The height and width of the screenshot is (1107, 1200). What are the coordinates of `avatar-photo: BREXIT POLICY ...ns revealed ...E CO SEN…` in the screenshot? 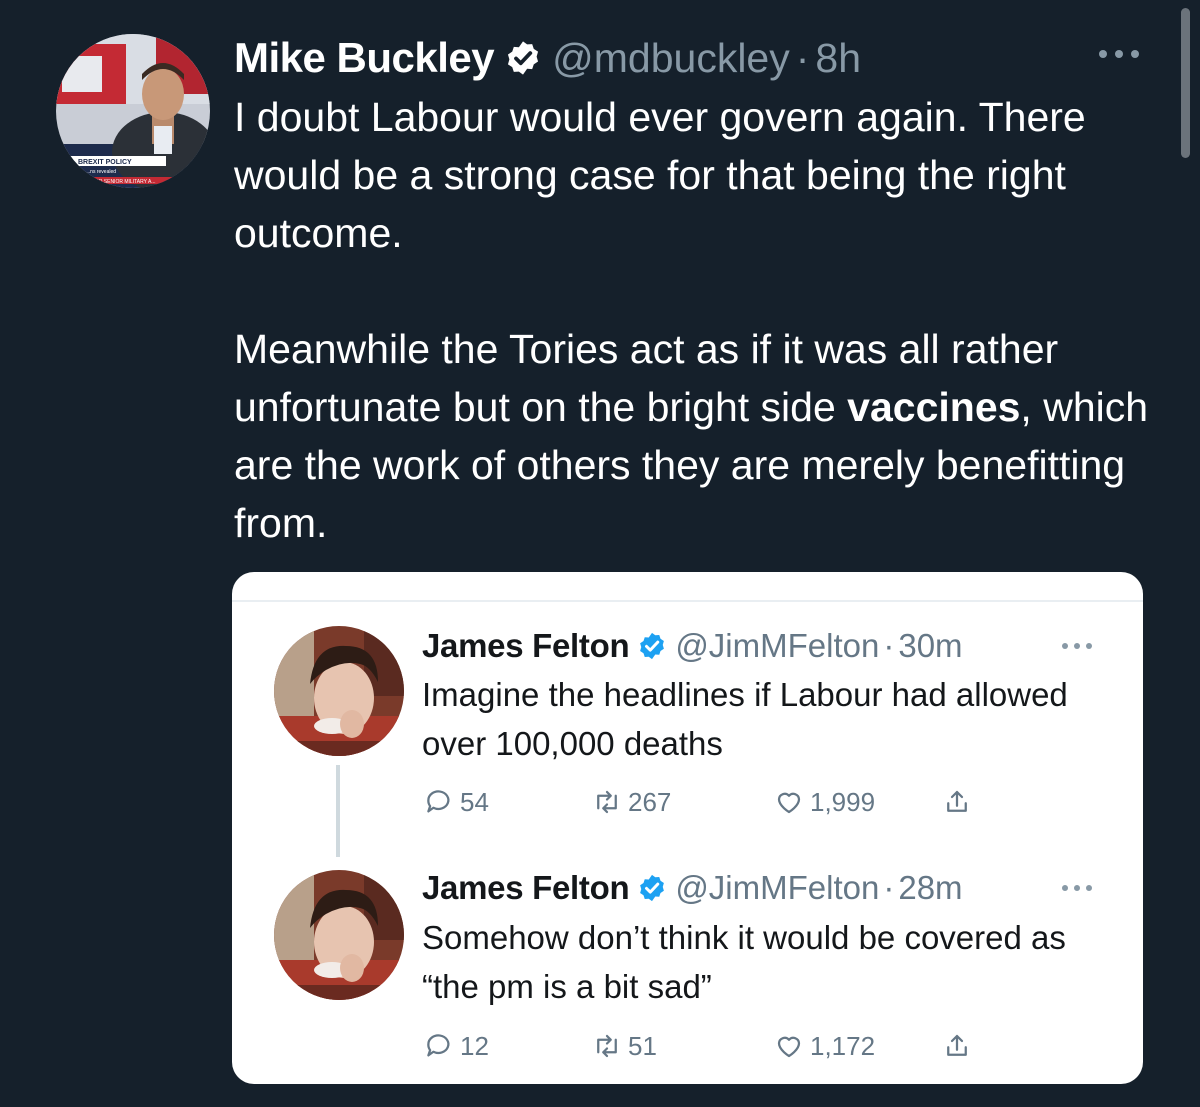 It's located at (133, 111).